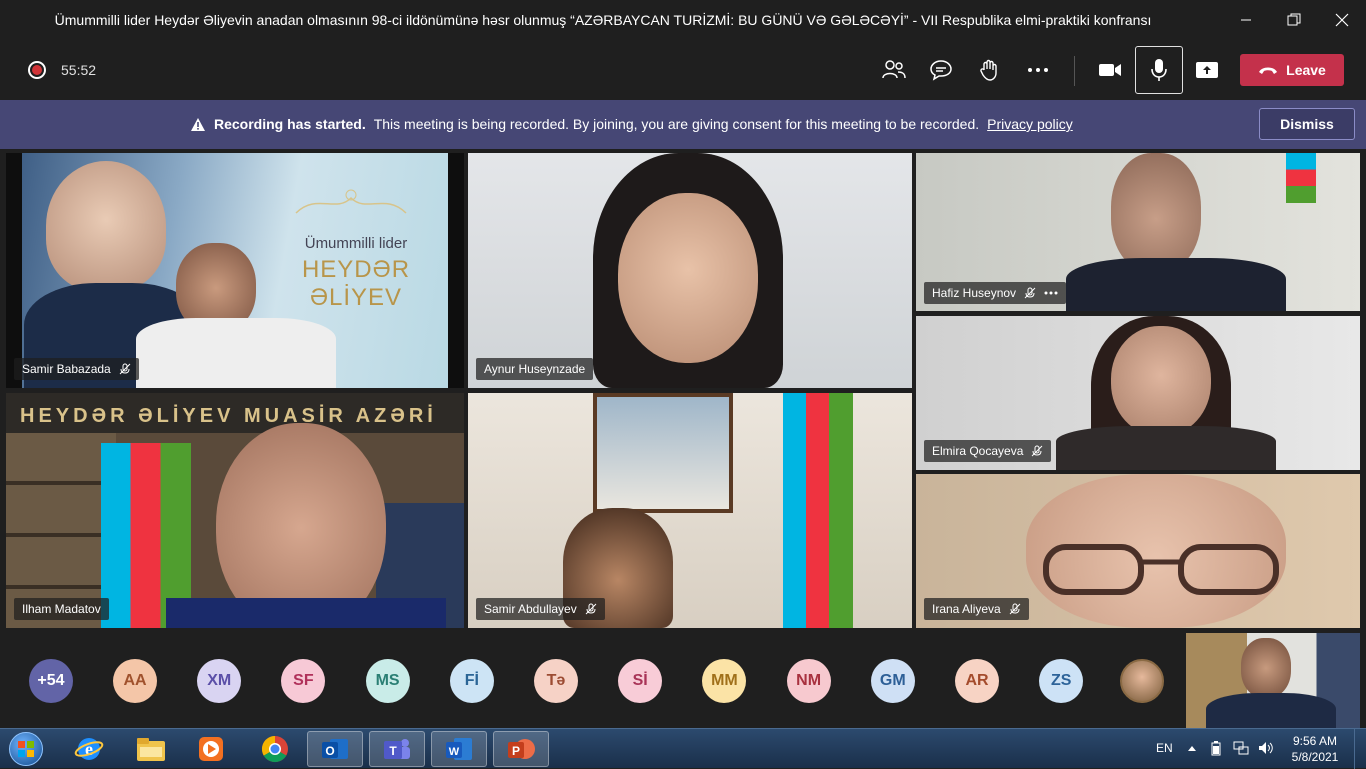  What do you see at coordinates (1061, 681) in the screenshot?
I see `participant-avatar: ZS` at bounding box center [1061, 681].